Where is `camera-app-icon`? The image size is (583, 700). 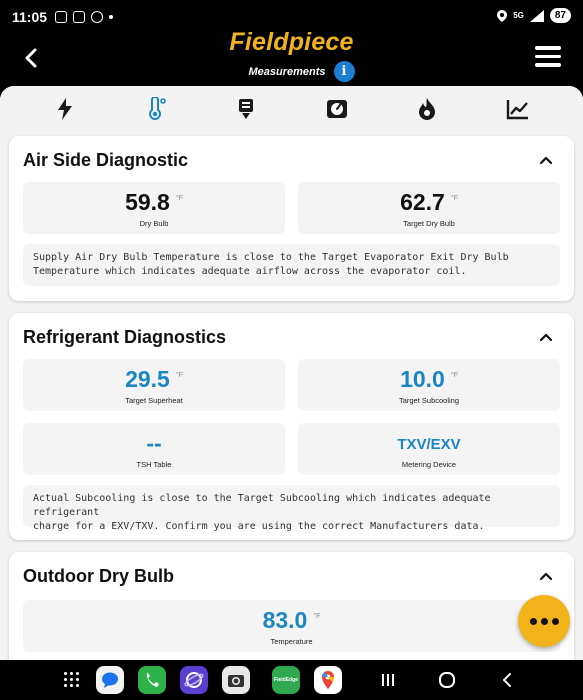
camera-app-icon is located at coordinates (236, 680).